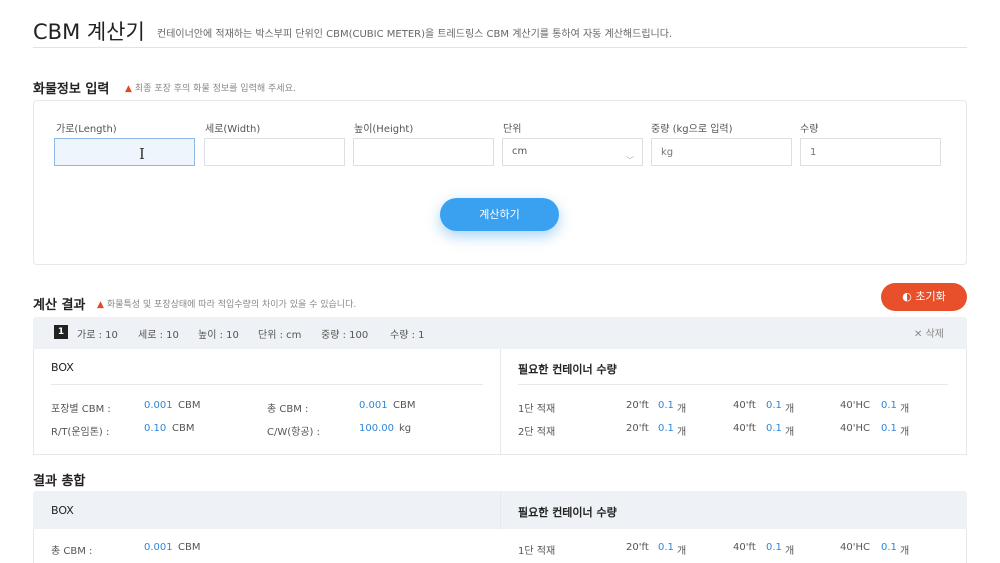 This screenshot has width=1000, height=563. Describe the element at coordinates (855, 405) in the screenshot. I see `row1-40hc: 40'HC` at that location.